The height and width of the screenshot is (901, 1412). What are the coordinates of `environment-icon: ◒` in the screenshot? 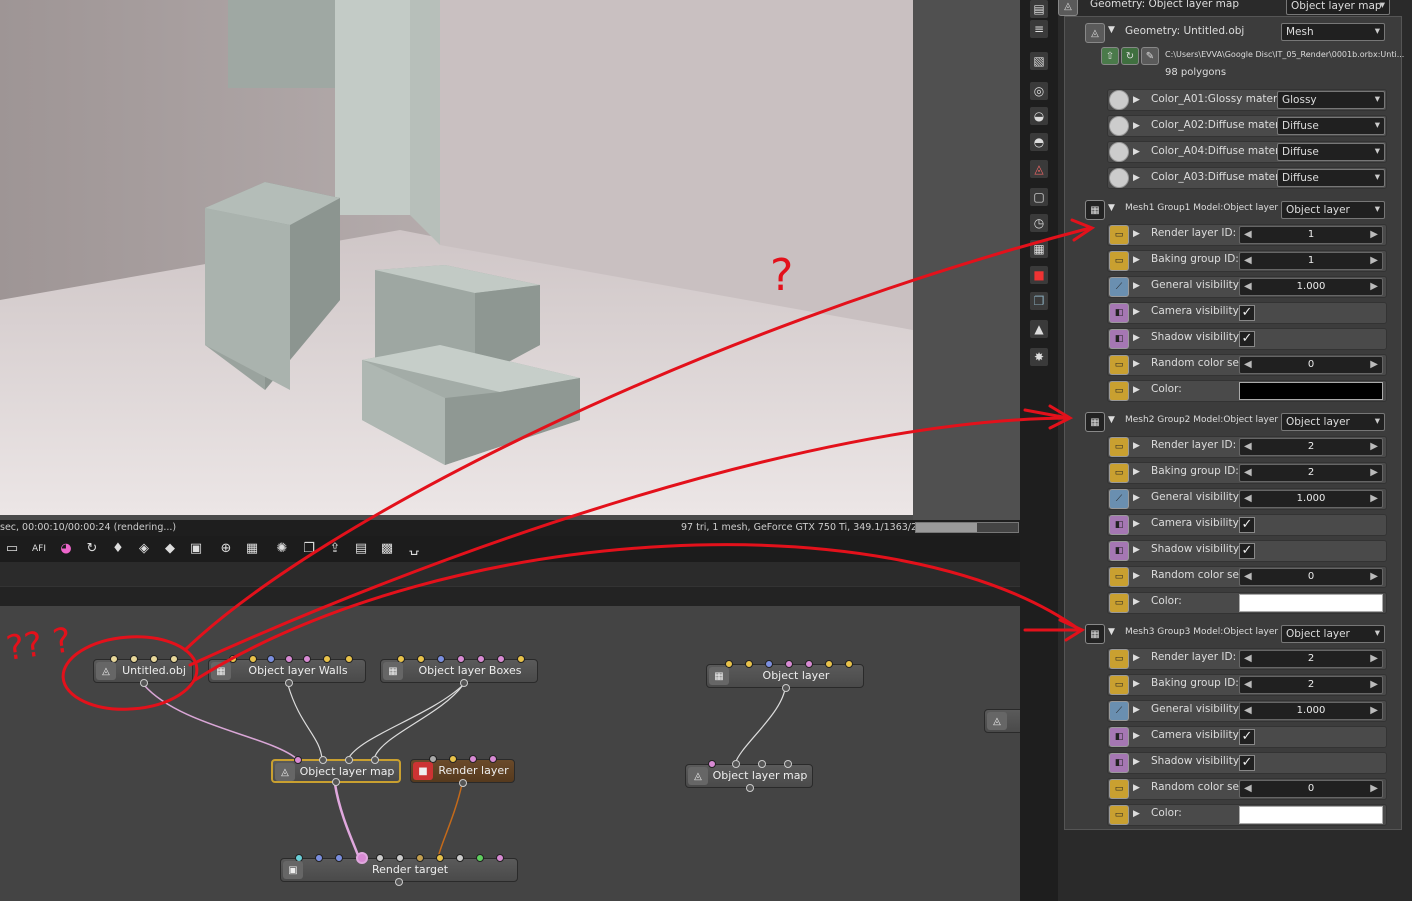 It's located at (1039, 116).